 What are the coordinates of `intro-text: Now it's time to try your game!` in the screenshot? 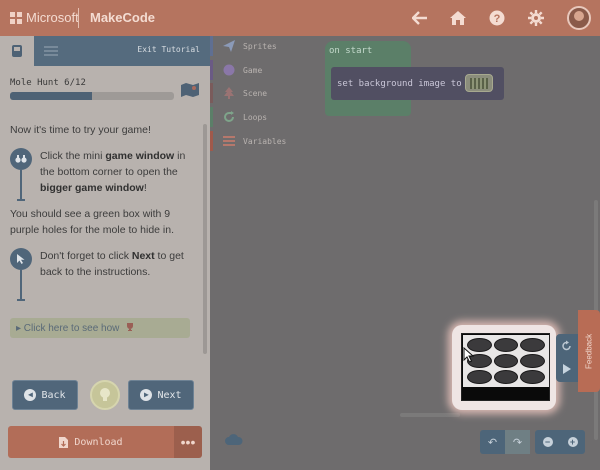 It's located at (80, 130).